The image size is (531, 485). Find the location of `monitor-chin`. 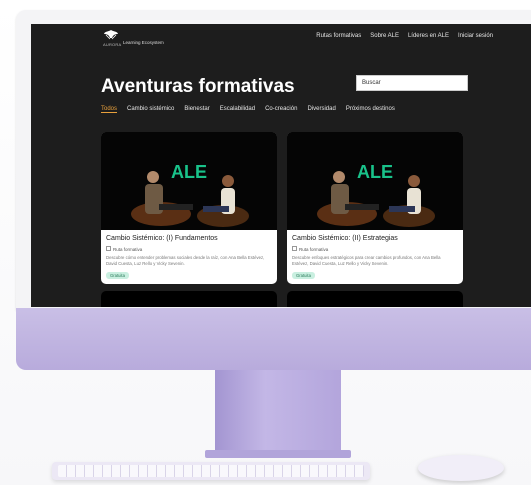

monitor-chin is located at coordinates (273, 339).